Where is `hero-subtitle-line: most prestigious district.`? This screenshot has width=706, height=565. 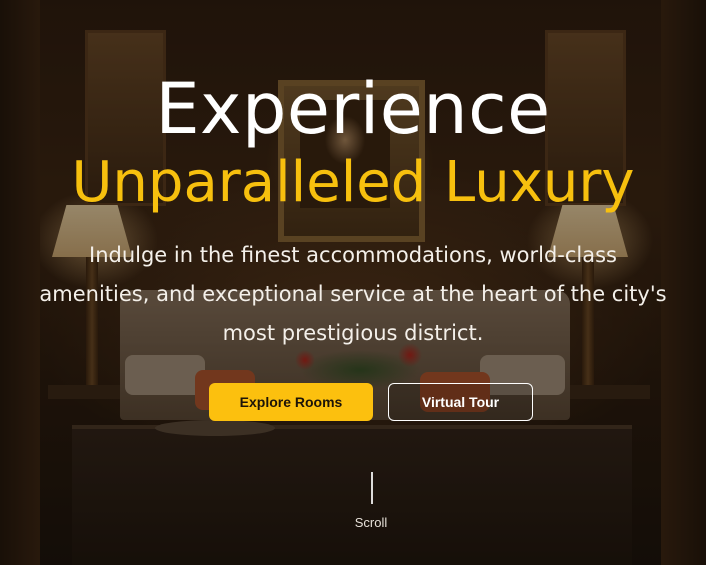
hero-subtitle-line: most prestigious district. is located at coordinates (353, 333).